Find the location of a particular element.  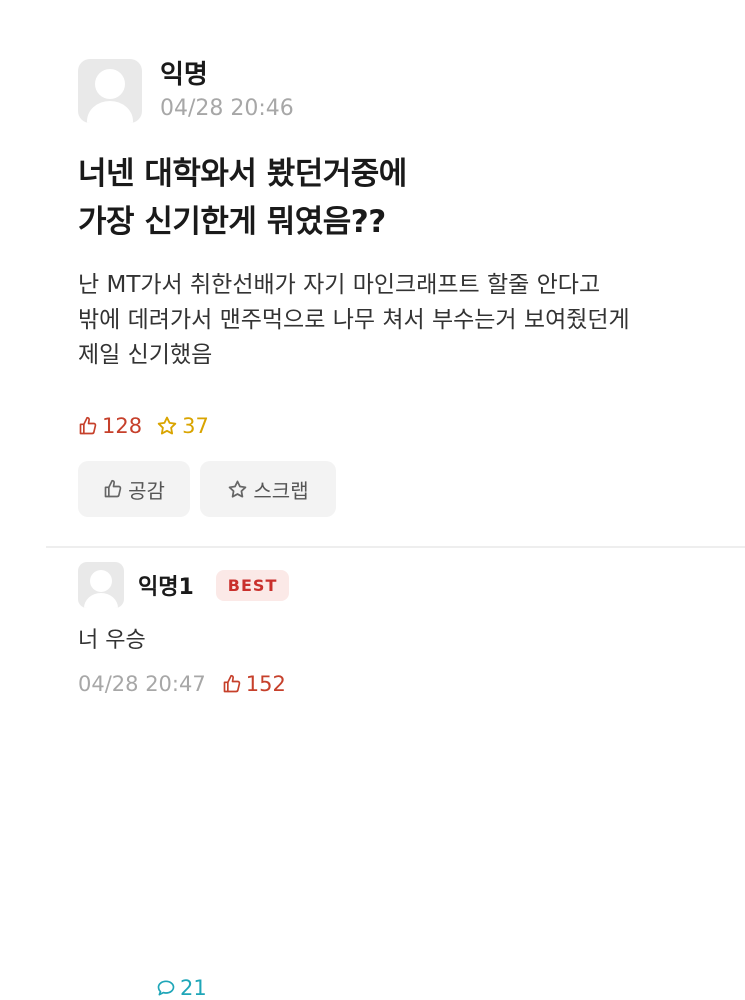

comment-head: 익명1 BEST is located at coordinates (398, 585).